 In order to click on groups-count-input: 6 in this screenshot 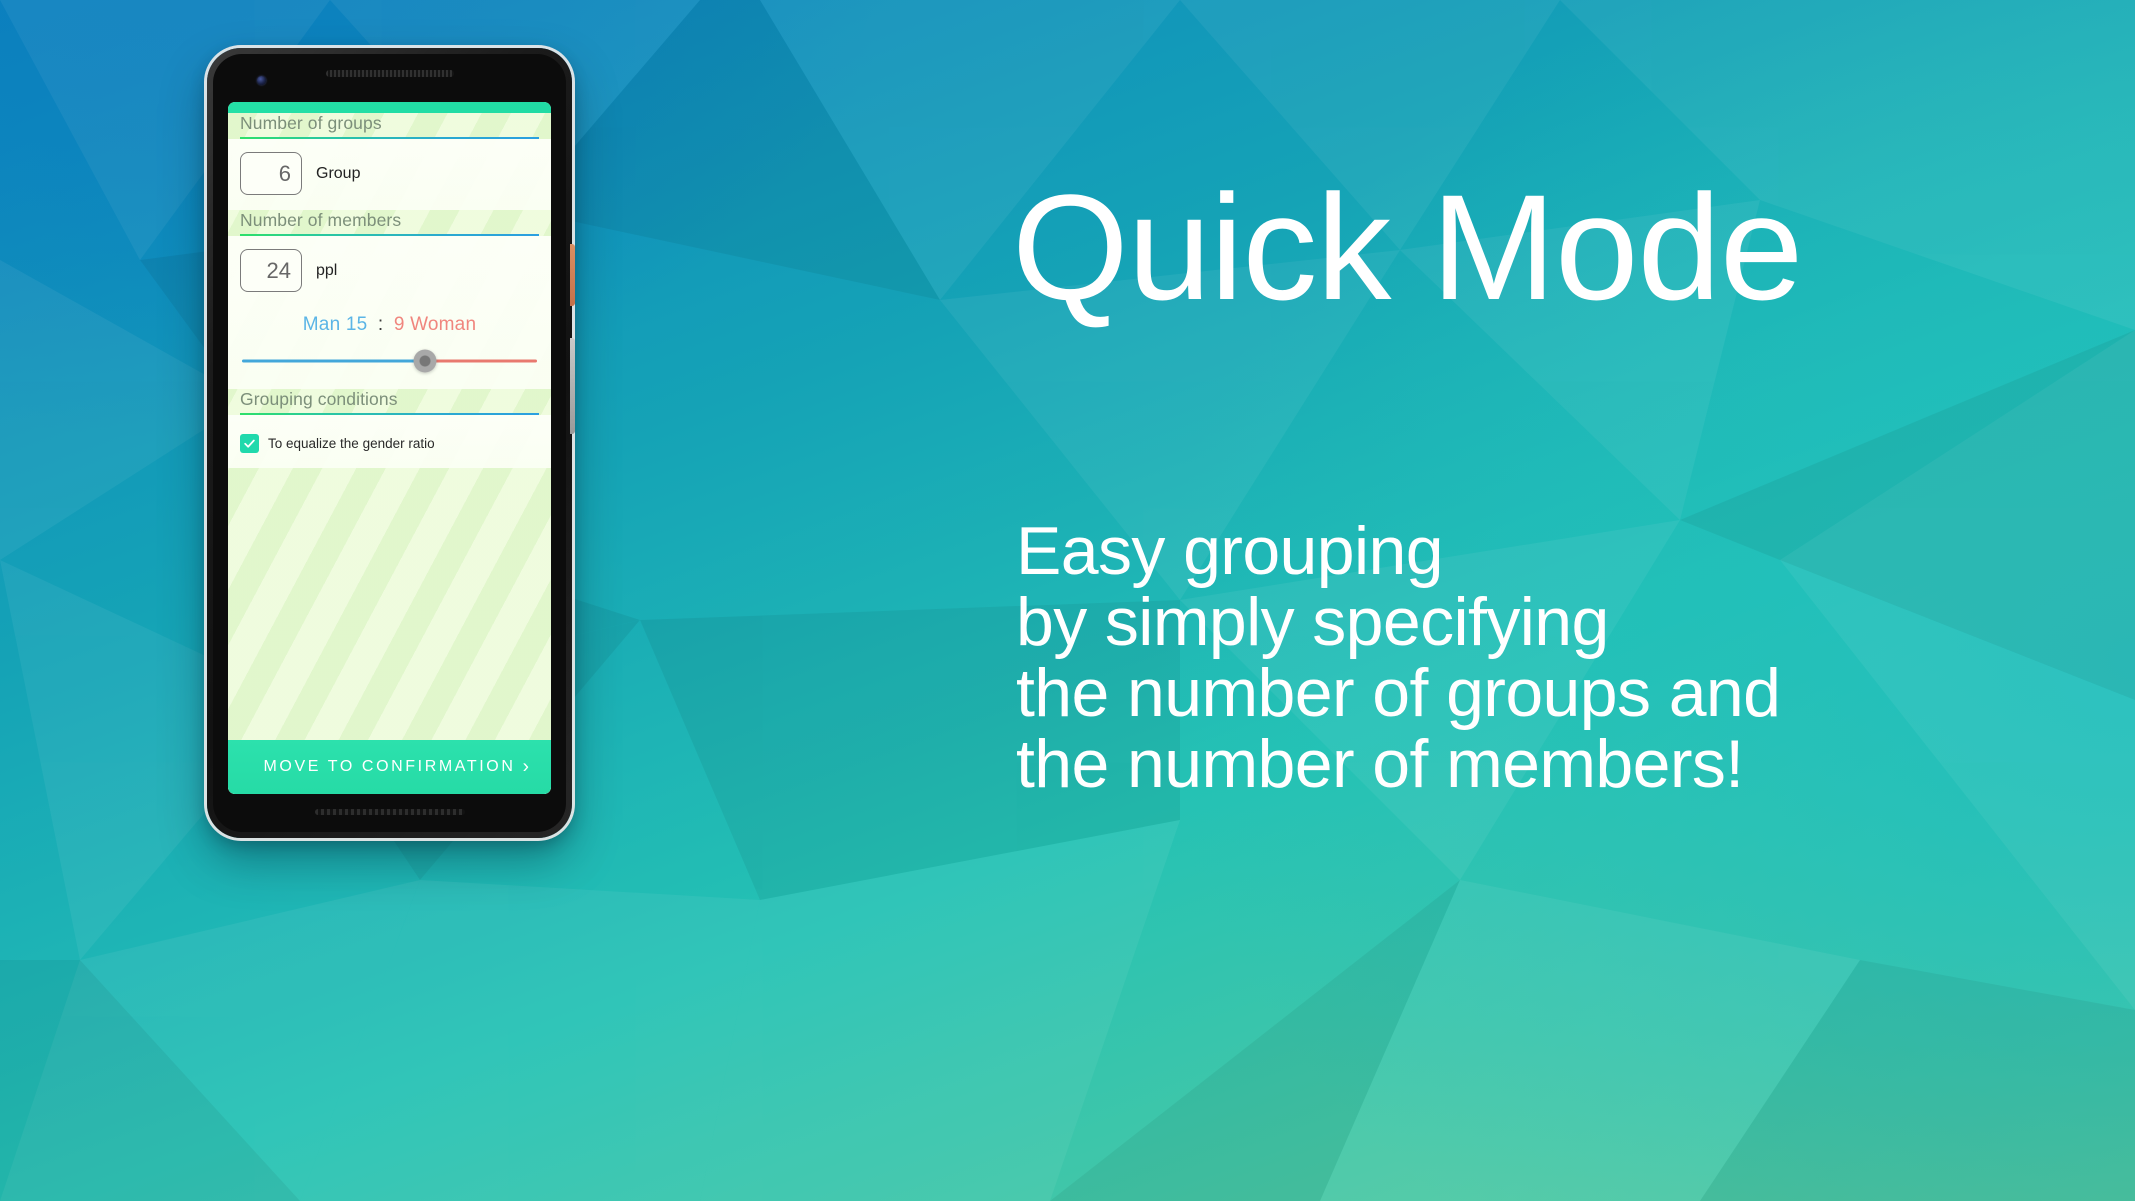, I will do `click(271, 173)`.